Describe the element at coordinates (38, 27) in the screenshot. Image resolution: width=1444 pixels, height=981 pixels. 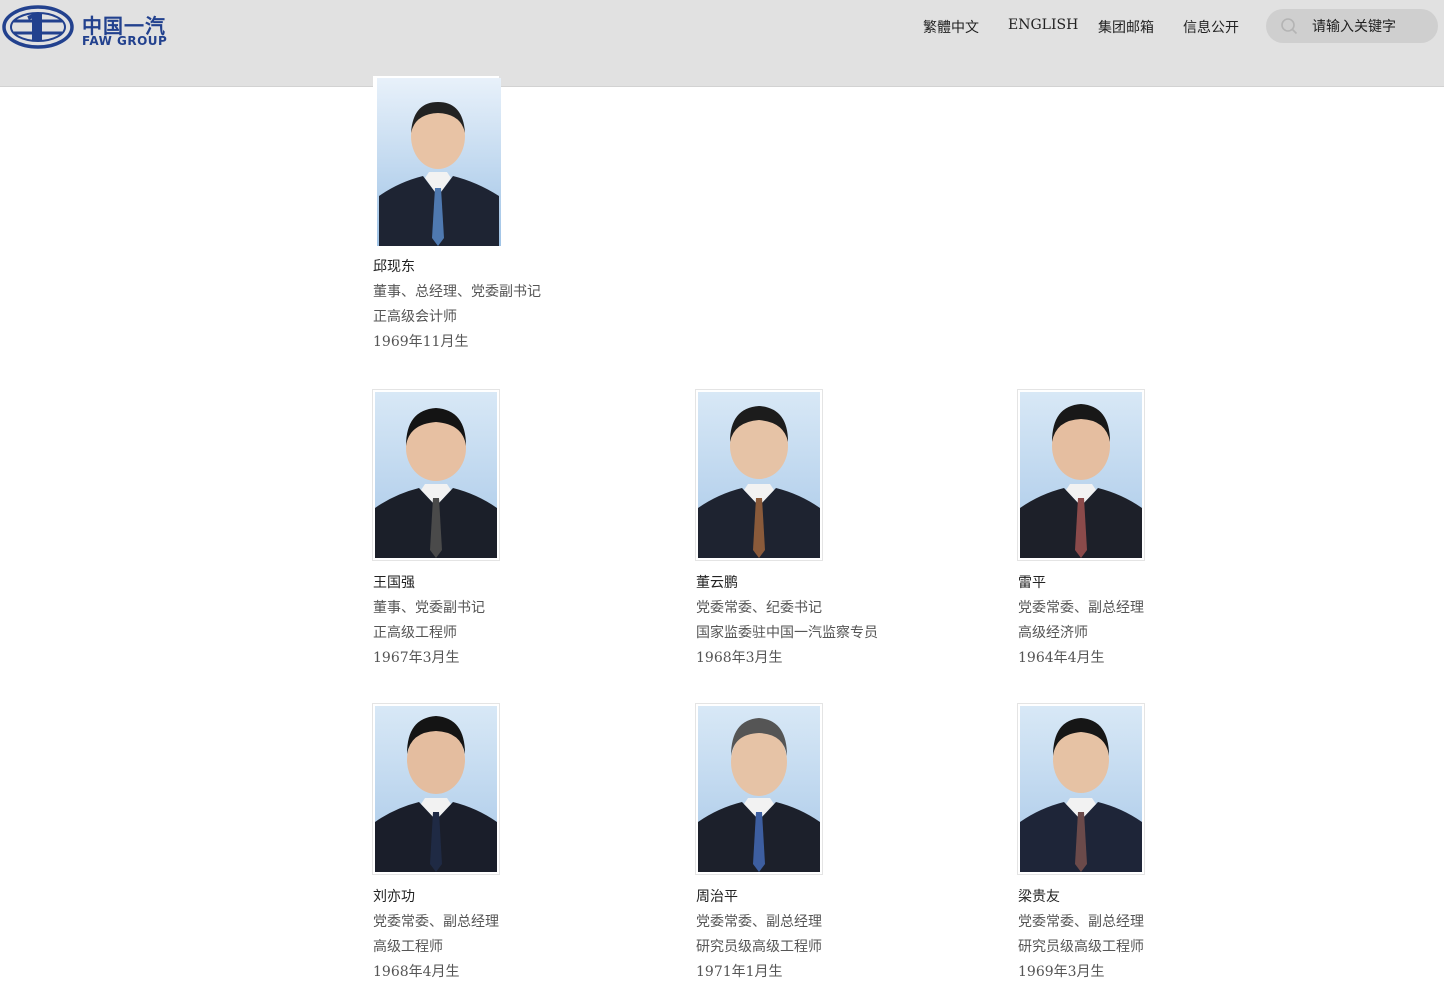
I see `faw-emblem-icon` at that location.